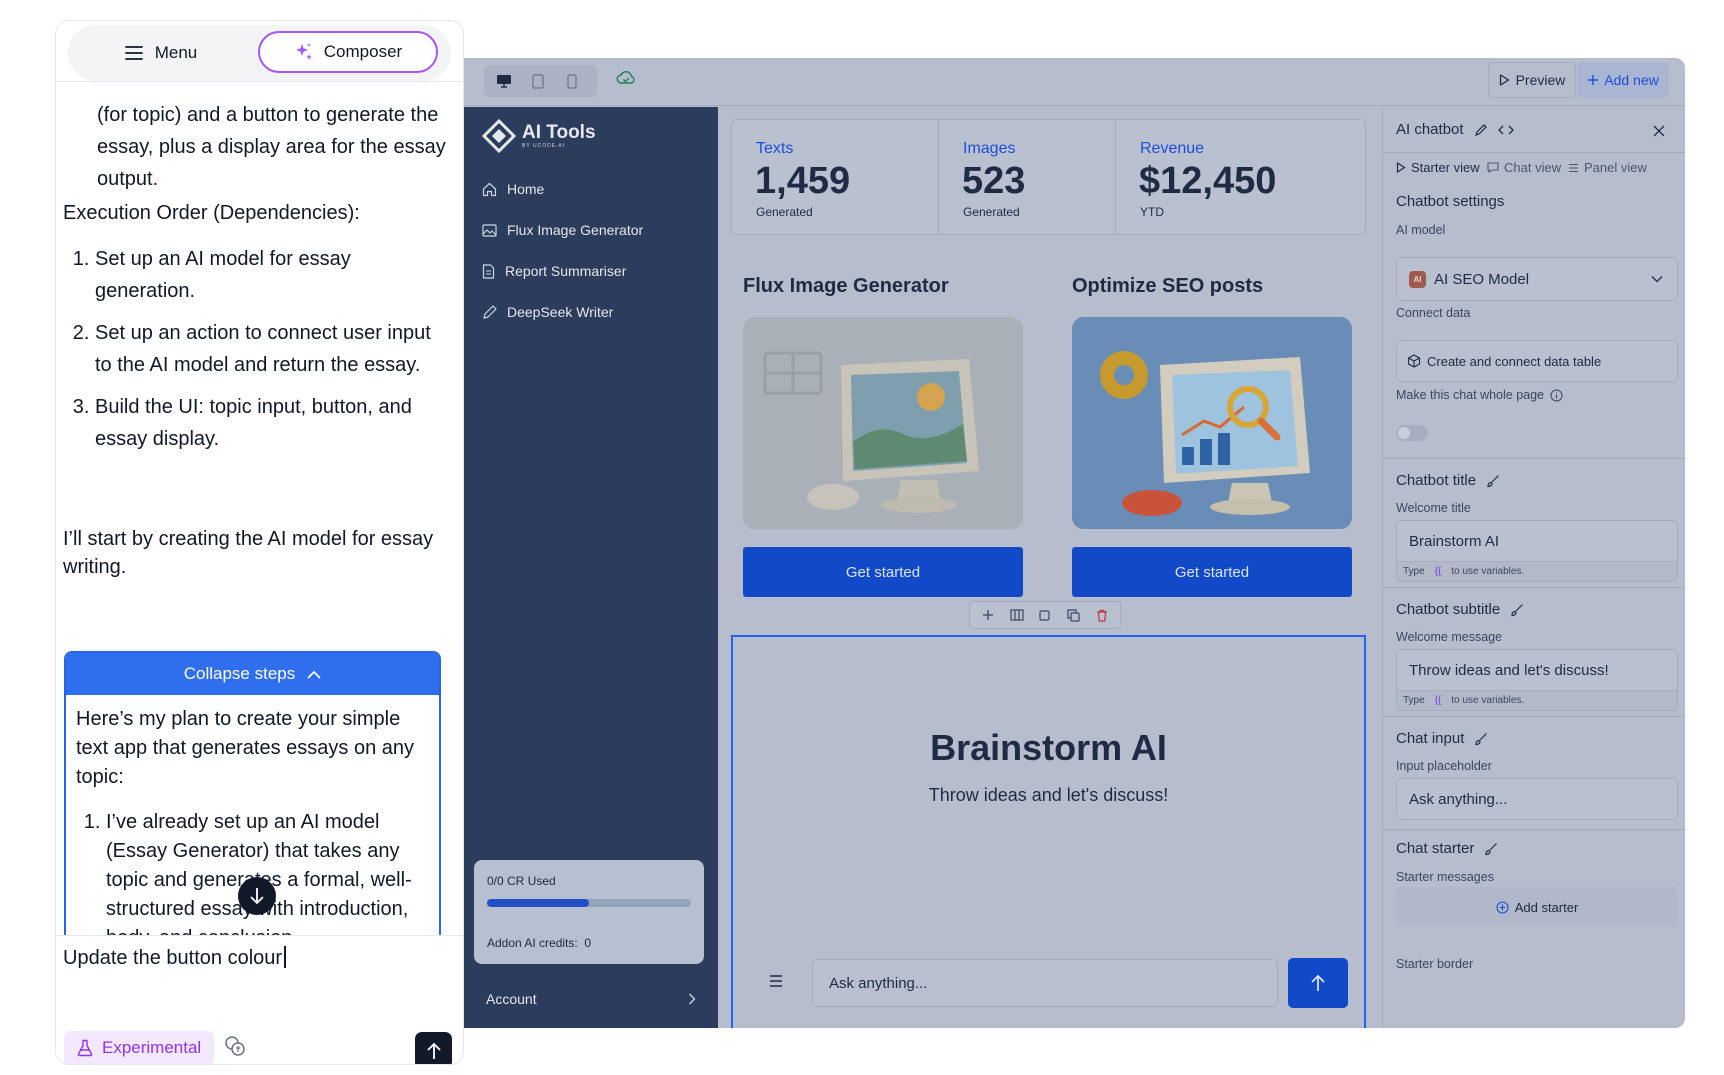 This screenshot has width=1724, height=1075. What do you see at coordinates (1607, 167) in the screenshot?
I see `tab-panel-view: Panel view` at bounding box center [1607, 167].